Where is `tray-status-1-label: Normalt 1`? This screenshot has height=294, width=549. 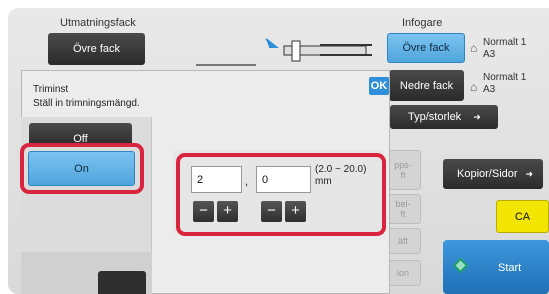 tray-status-1-label: Normalt 1 is located at coordinates (505, 42).